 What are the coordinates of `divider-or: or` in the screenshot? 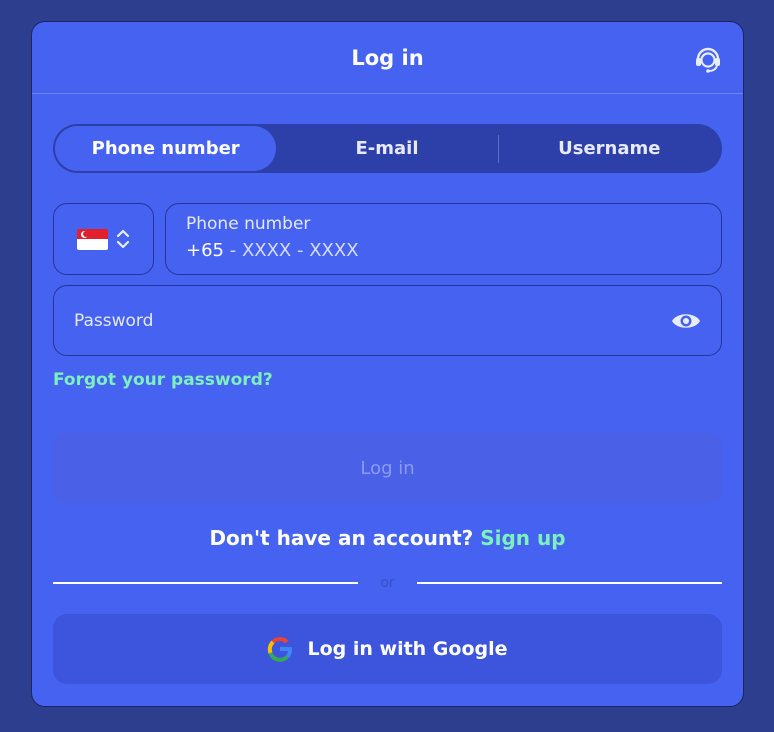 It's located at (387, 583).